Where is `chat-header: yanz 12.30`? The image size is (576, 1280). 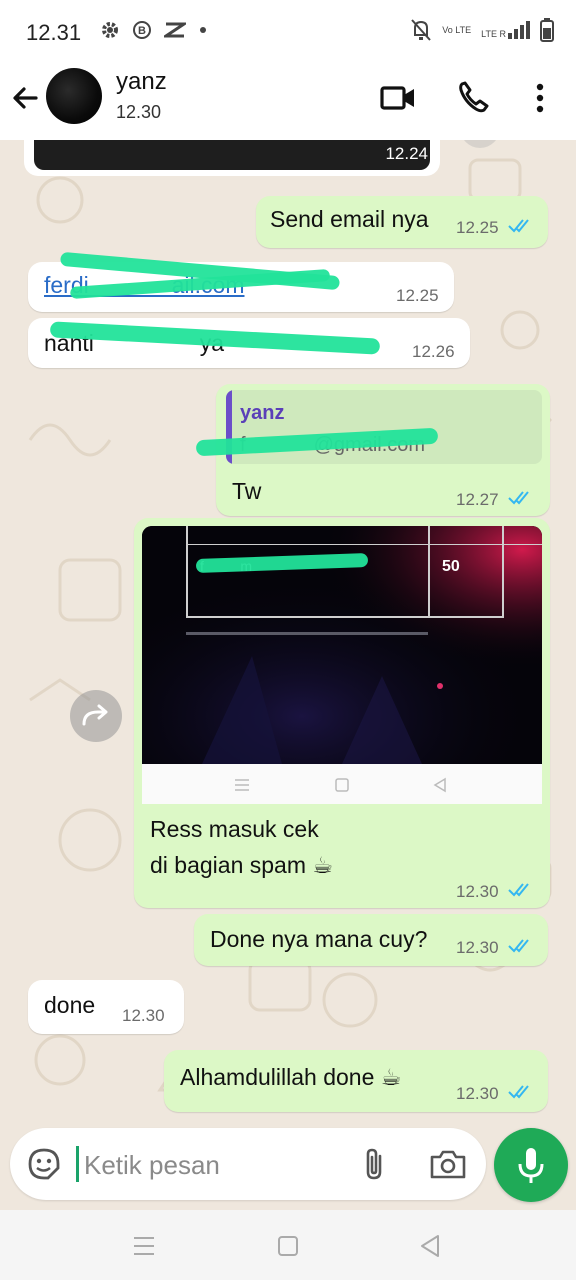 chat-header: yanz 12.30 is located at coordinates (288, 102).